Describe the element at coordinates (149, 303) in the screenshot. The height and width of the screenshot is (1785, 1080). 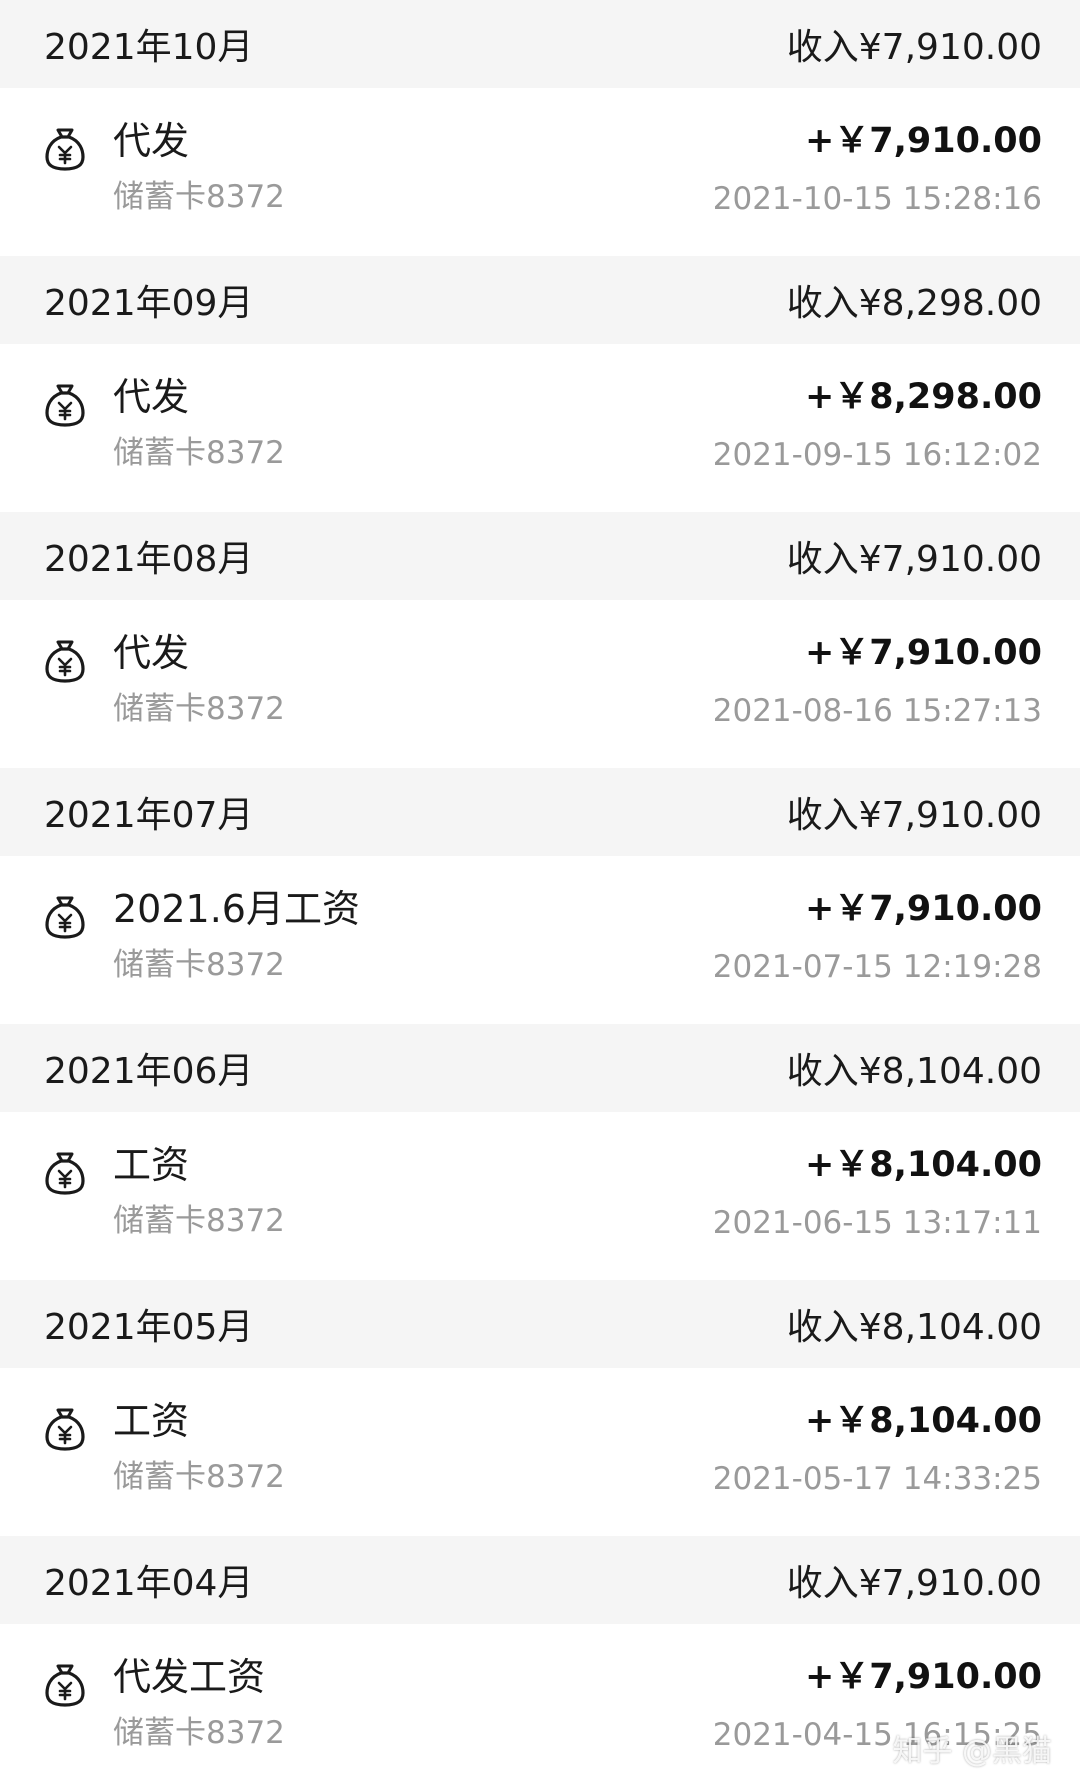
I see `month-title: 2021年09月` at that location.